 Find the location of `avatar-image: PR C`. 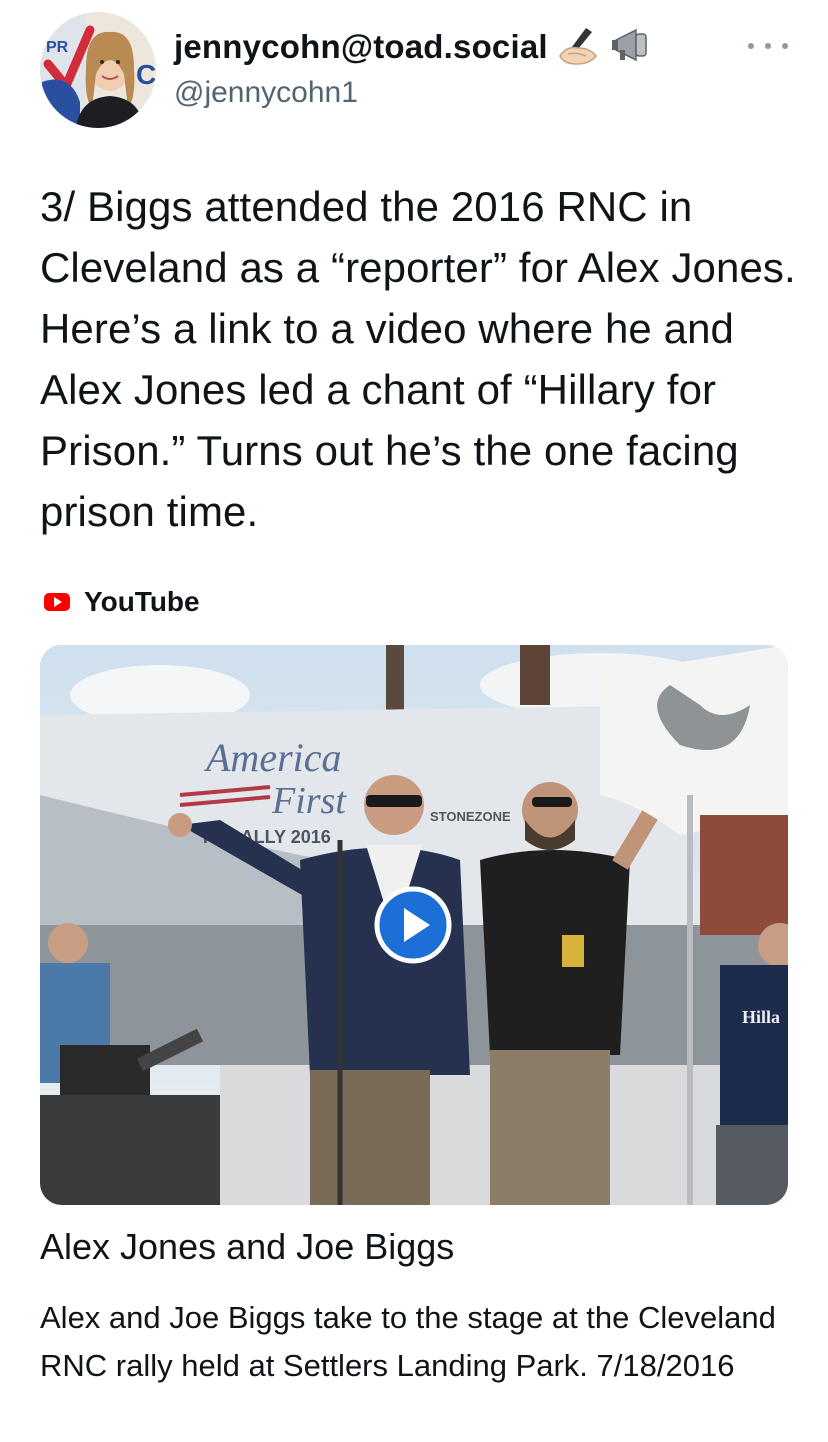

avatar-image: PR C is located at coordinates (98, 70).